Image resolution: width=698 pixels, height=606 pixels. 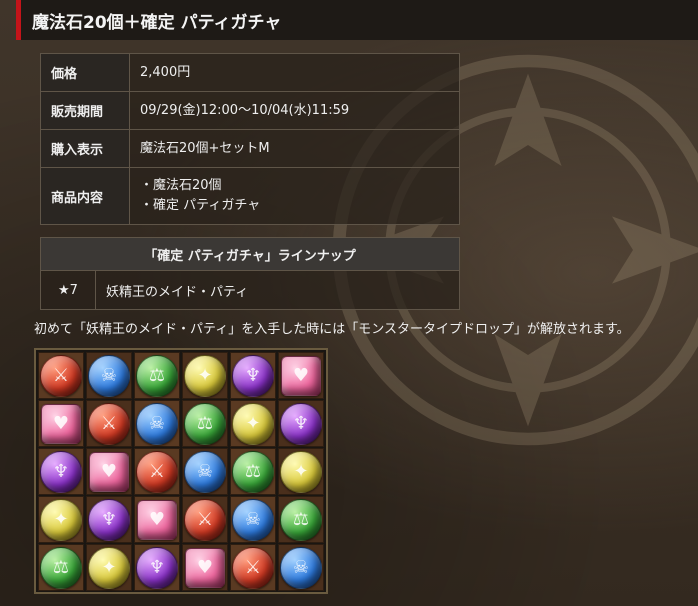 I want to click on info-row: 価格 2,400円, so click(x=250, y=72).